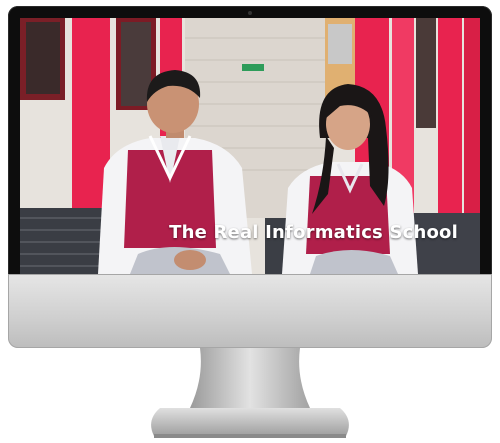  Describe the element at coordinates (313, 232) in the screenshot. I see `video-title-overlay: The Real Informatics School` at that location.